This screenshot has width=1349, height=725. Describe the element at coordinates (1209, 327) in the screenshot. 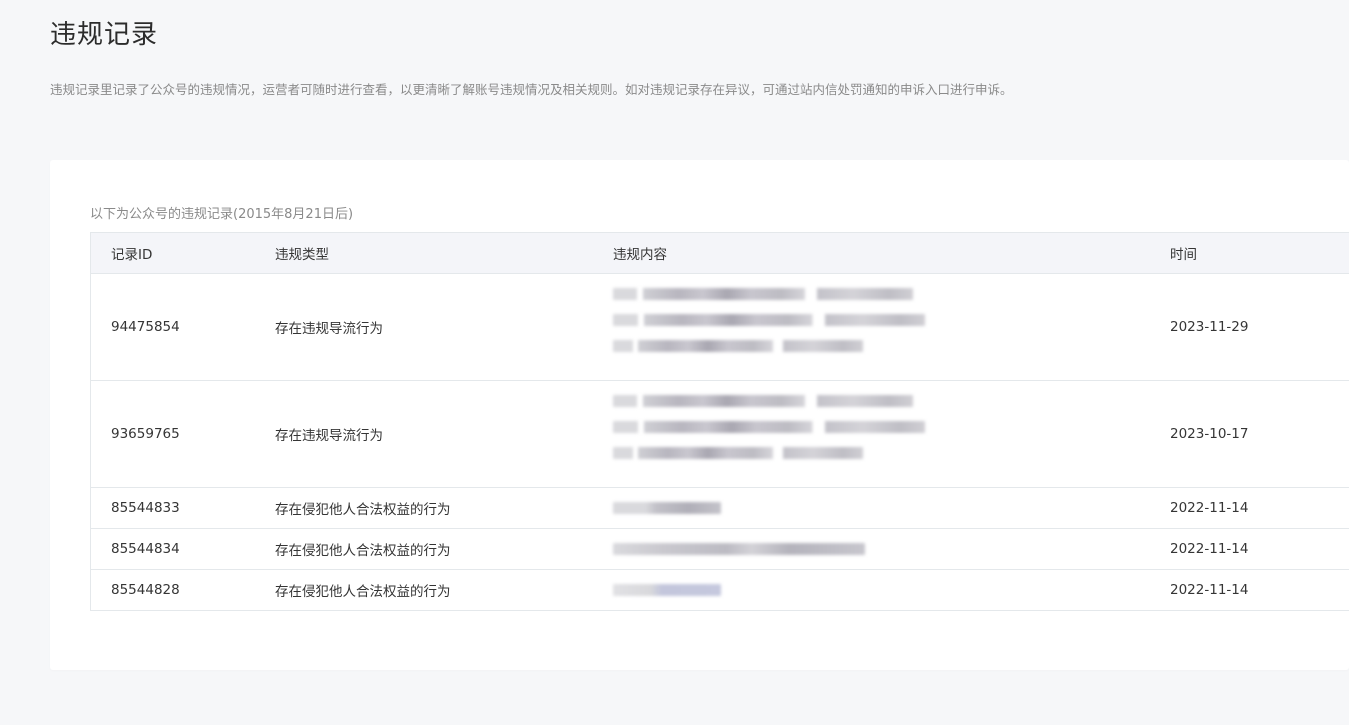

I see `record-time: 2023-11-29` at that location.